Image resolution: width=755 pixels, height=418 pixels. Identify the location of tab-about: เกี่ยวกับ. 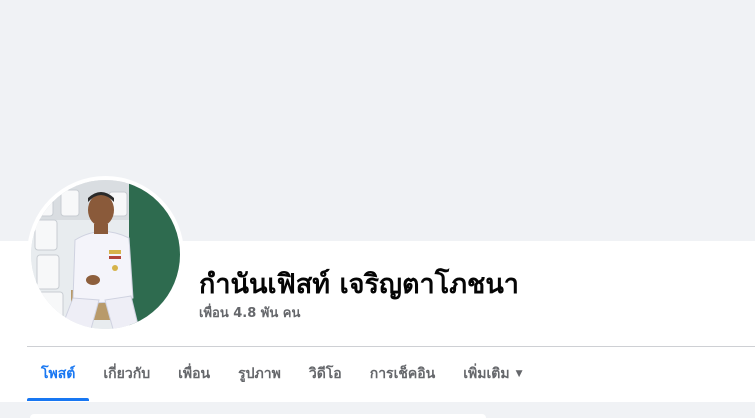
(126, 374).